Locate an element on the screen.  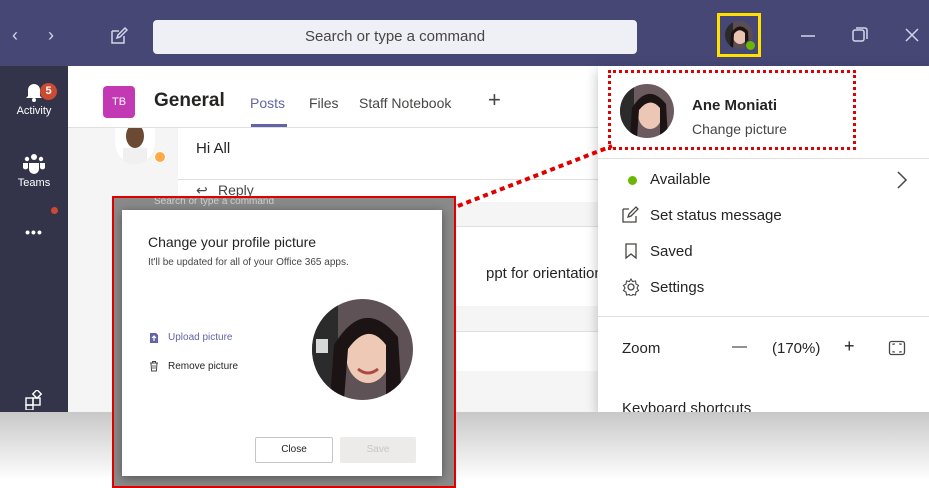
upload-picture-button: Upload picture is located at coordinates (200, 337).